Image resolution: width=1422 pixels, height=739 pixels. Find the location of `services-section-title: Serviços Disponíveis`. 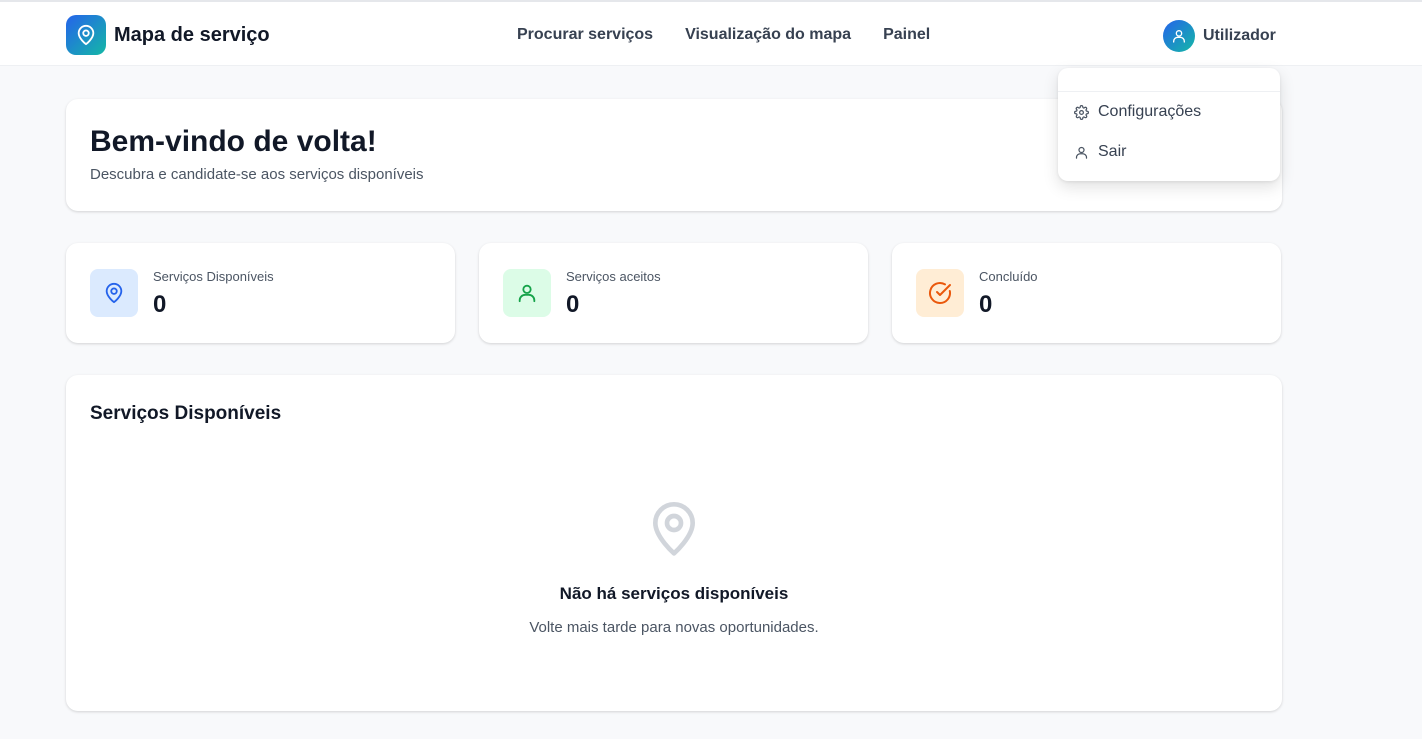

services-section-title: Serviços Disponíveis is located at coordinates (186, 413).